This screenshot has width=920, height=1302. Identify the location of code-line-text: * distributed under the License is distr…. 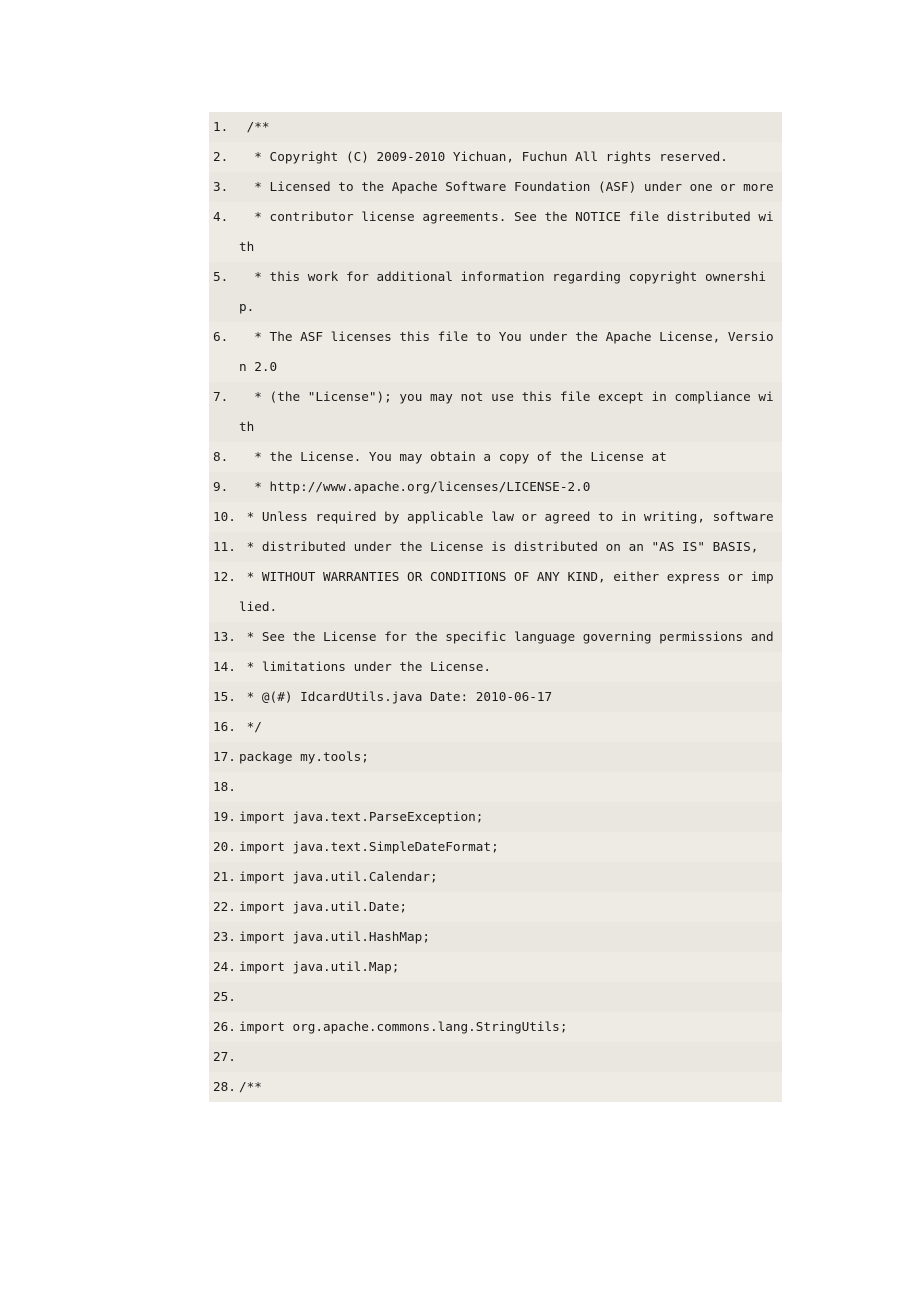
(499, 546).